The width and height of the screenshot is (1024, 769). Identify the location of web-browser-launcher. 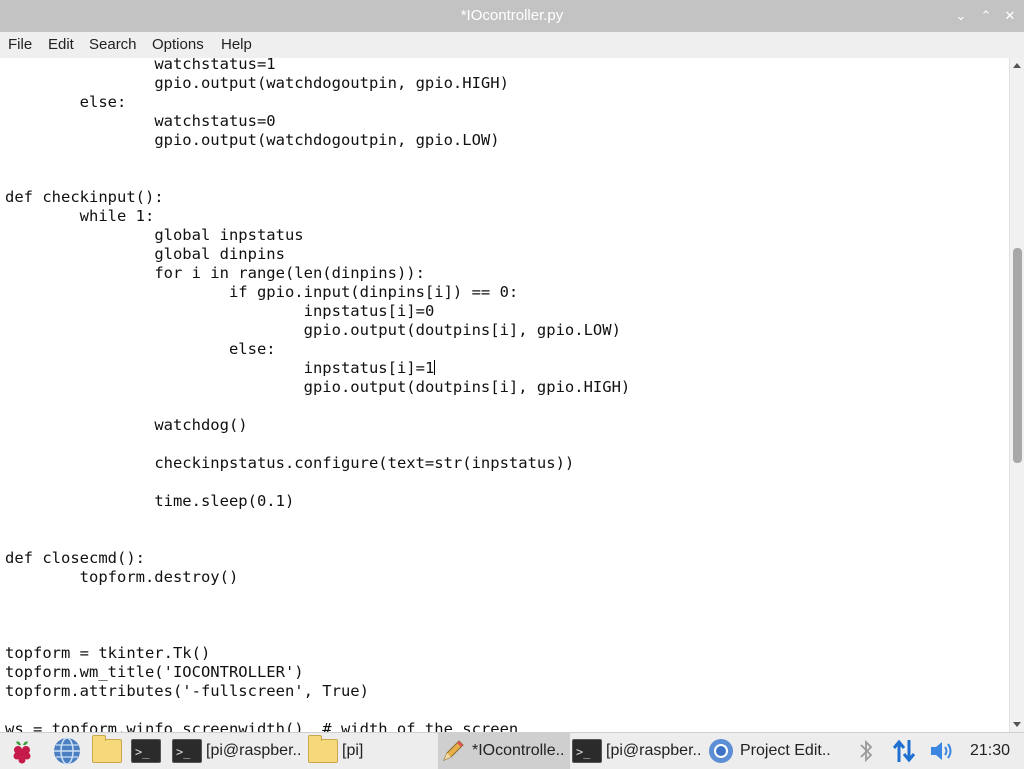
(67, 751).